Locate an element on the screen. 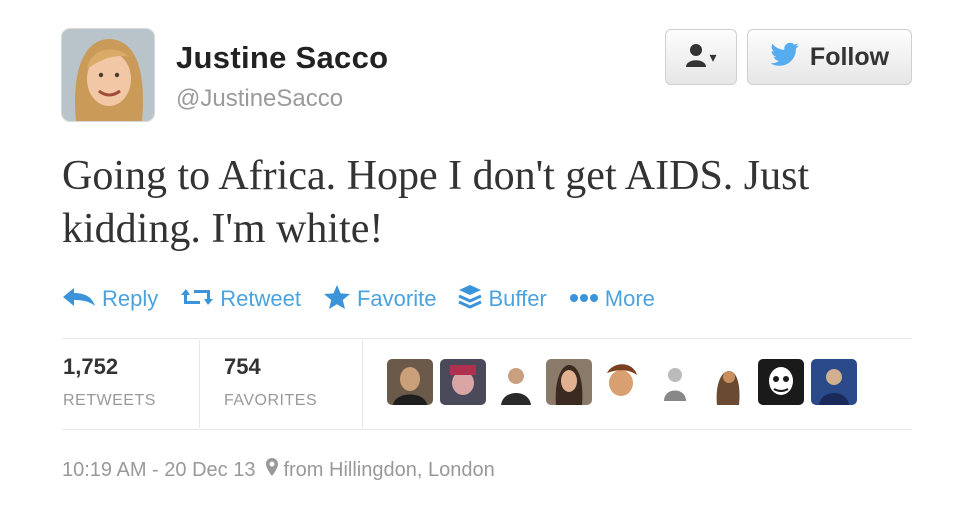 The image size is (980, 505). star-icon is located at coordinates (337, 299).